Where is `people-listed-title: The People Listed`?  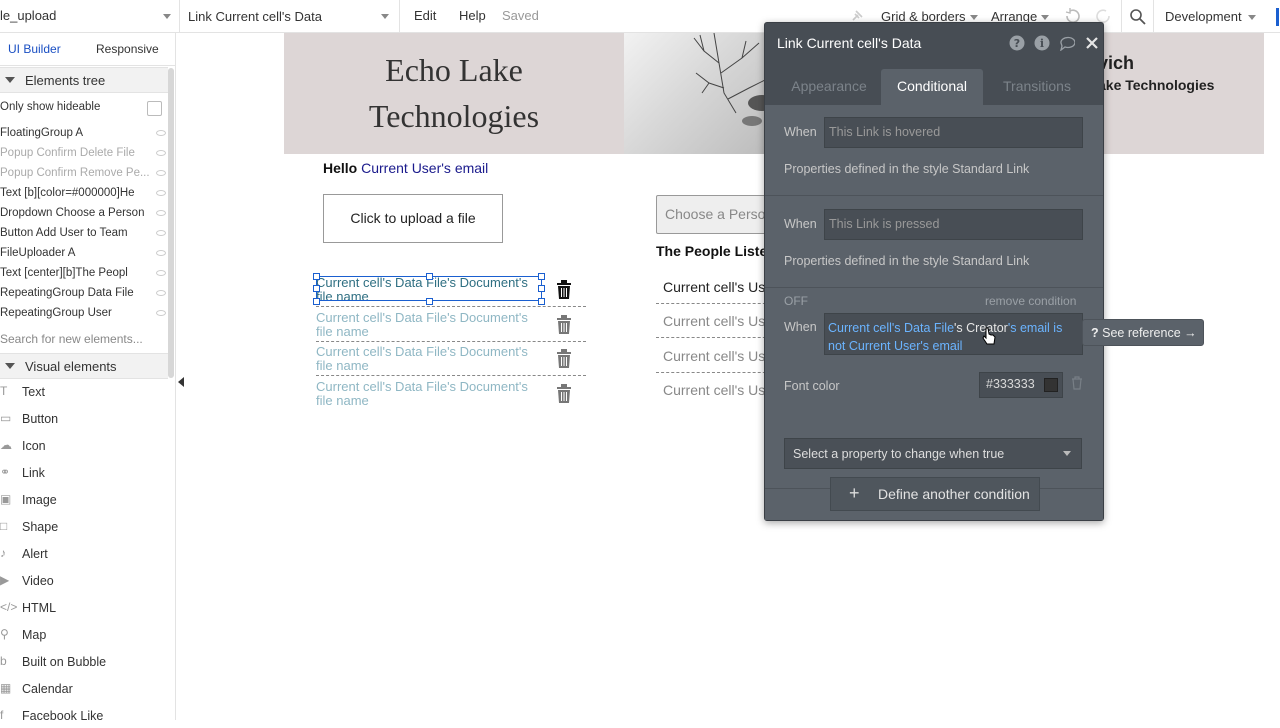 people-listed-title: The People Listed is located at coordinates (716, 251).